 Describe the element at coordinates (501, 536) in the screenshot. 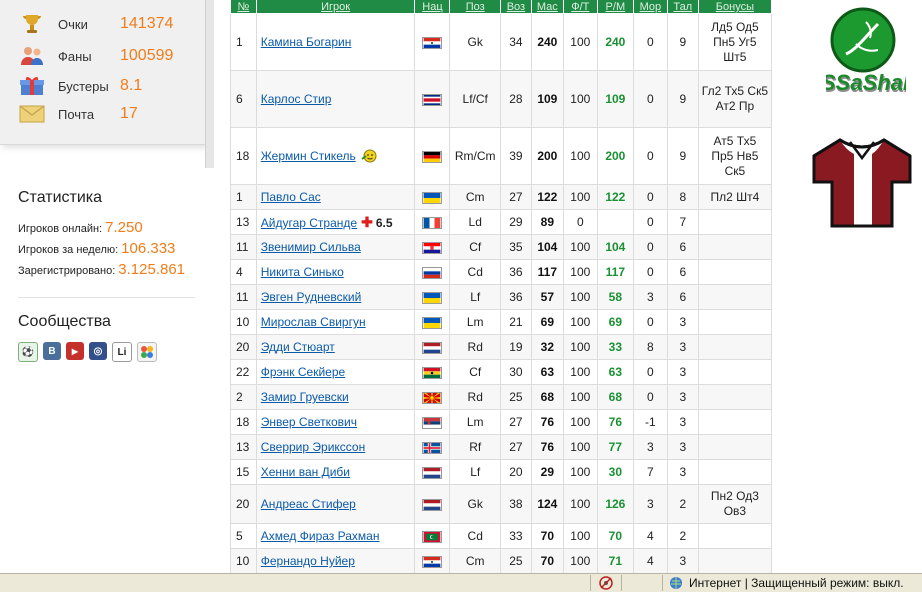

I see `table-row: 5 Ахмед Фираз Рахман Cd 33 70 100 70 4 2` at that location.